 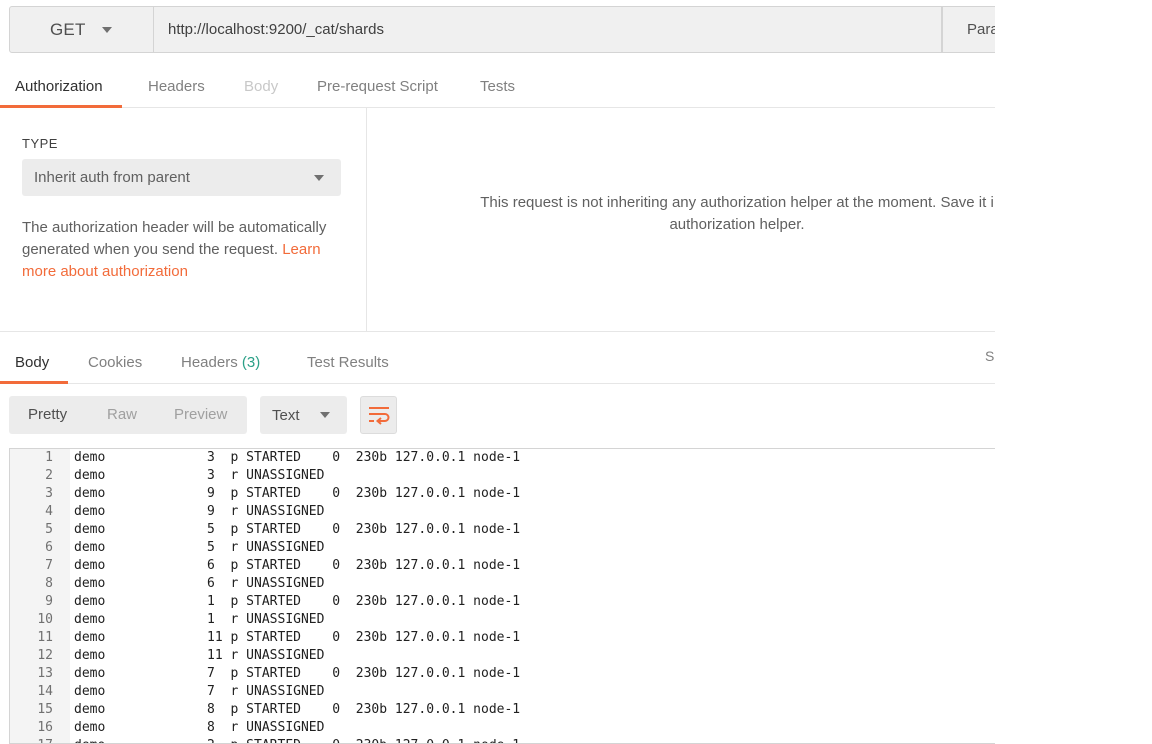 I want to click on line-text: demo 7 r UNASSIGNED, so click(x=199, y=691).